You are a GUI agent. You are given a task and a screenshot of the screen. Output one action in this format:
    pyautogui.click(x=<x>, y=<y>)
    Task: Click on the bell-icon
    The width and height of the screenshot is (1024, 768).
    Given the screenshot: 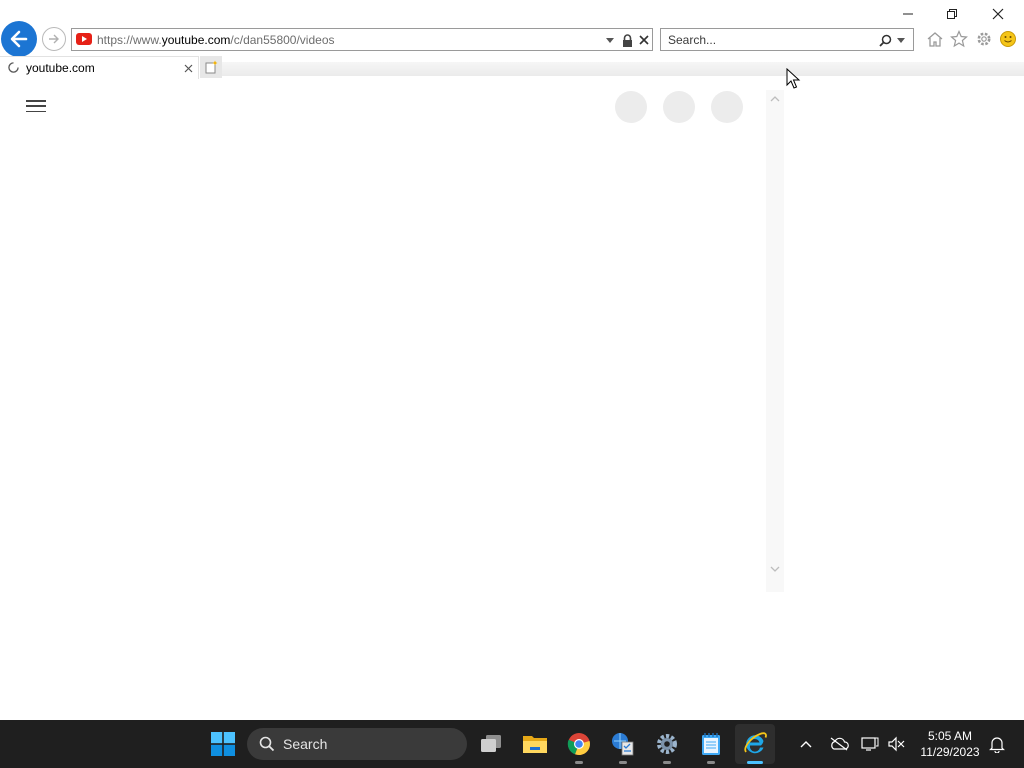 What is the action you would take?
    pyautogui.click(x=997, y=745)
    